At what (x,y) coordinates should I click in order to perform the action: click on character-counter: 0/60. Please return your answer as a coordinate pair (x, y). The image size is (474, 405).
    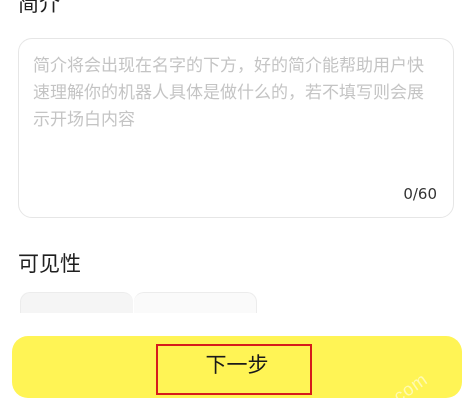
    Looking at the image, I should click on (420, 194).